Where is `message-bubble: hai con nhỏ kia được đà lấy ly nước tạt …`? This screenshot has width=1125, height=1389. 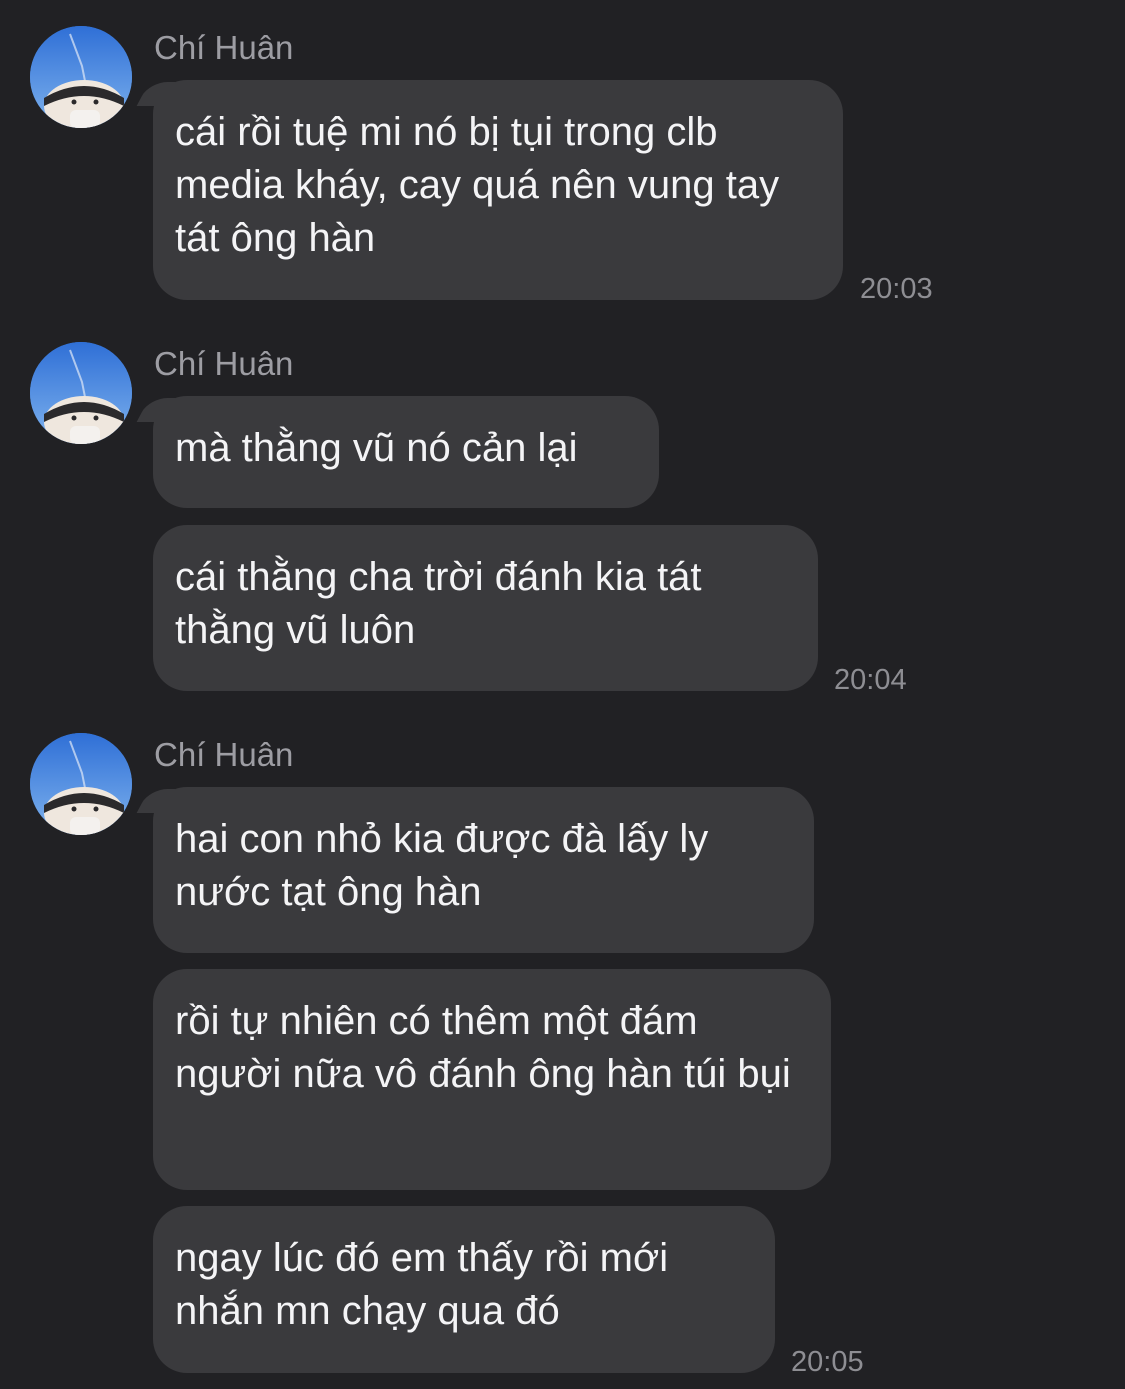 message-bubble: hai con nhỏ kia được đà lấy ly nước tạt … is located at coordinates (483, 870).